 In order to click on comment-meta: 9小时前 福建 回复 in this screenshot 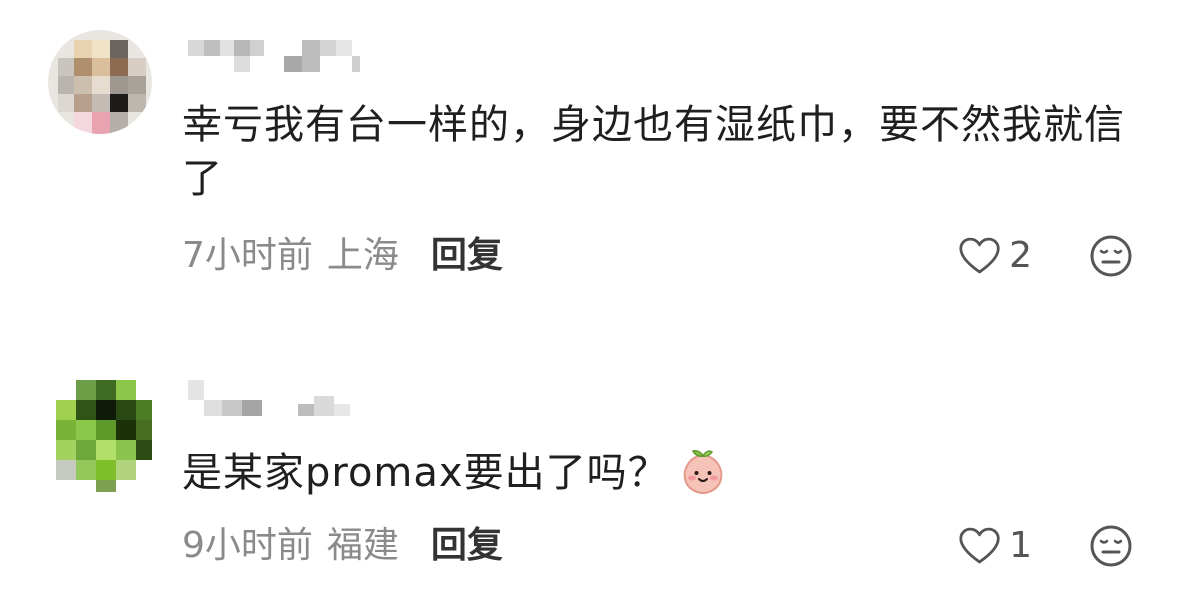, I will do `click(342, 546)`.